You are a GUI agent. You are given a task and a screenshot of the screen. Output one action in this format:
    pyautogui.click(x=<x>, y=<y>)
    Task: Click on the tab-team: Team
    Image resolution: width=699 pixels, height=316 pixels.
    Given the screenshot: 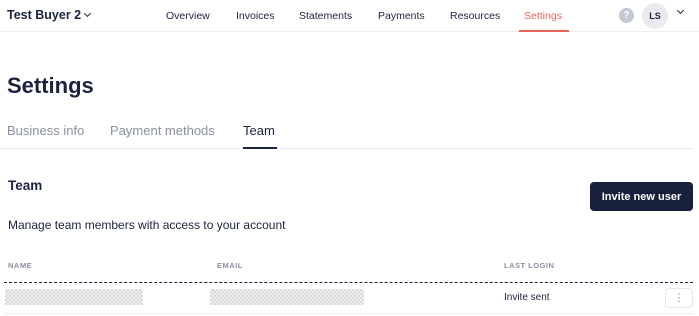 What is the action you would take?
    pyautogui.click(x=259, y=130)
    